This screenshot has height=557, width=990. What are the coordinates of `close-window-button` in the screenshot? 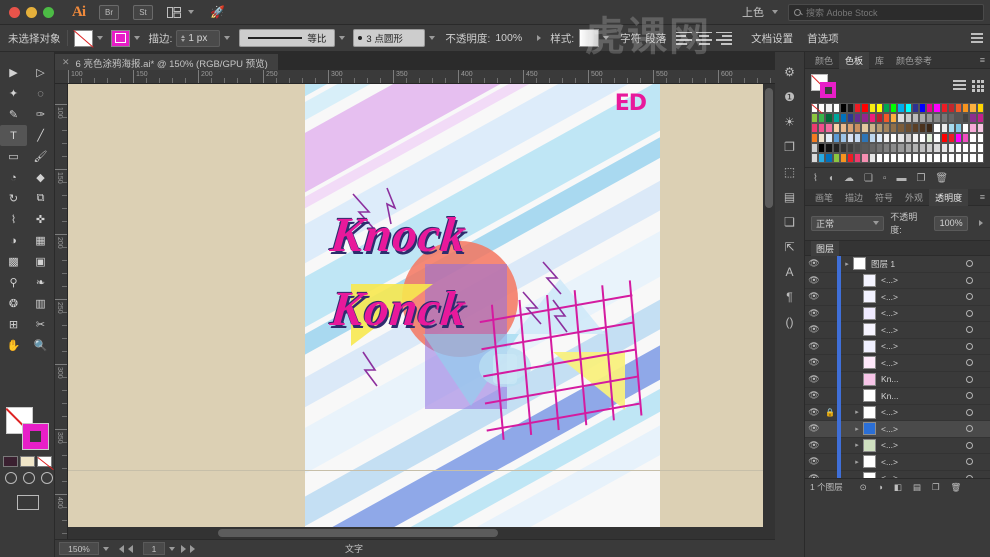 It's located at (14, 12).